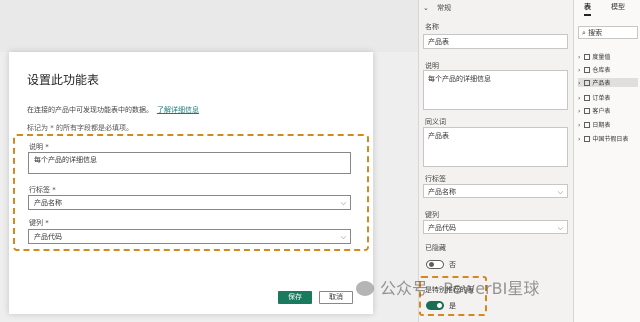 This screenshot has width=640, height=322. Describe the element at coordinates (435, 248) in the screenshot. I see `hidden-label: 已隐藏` at that location.